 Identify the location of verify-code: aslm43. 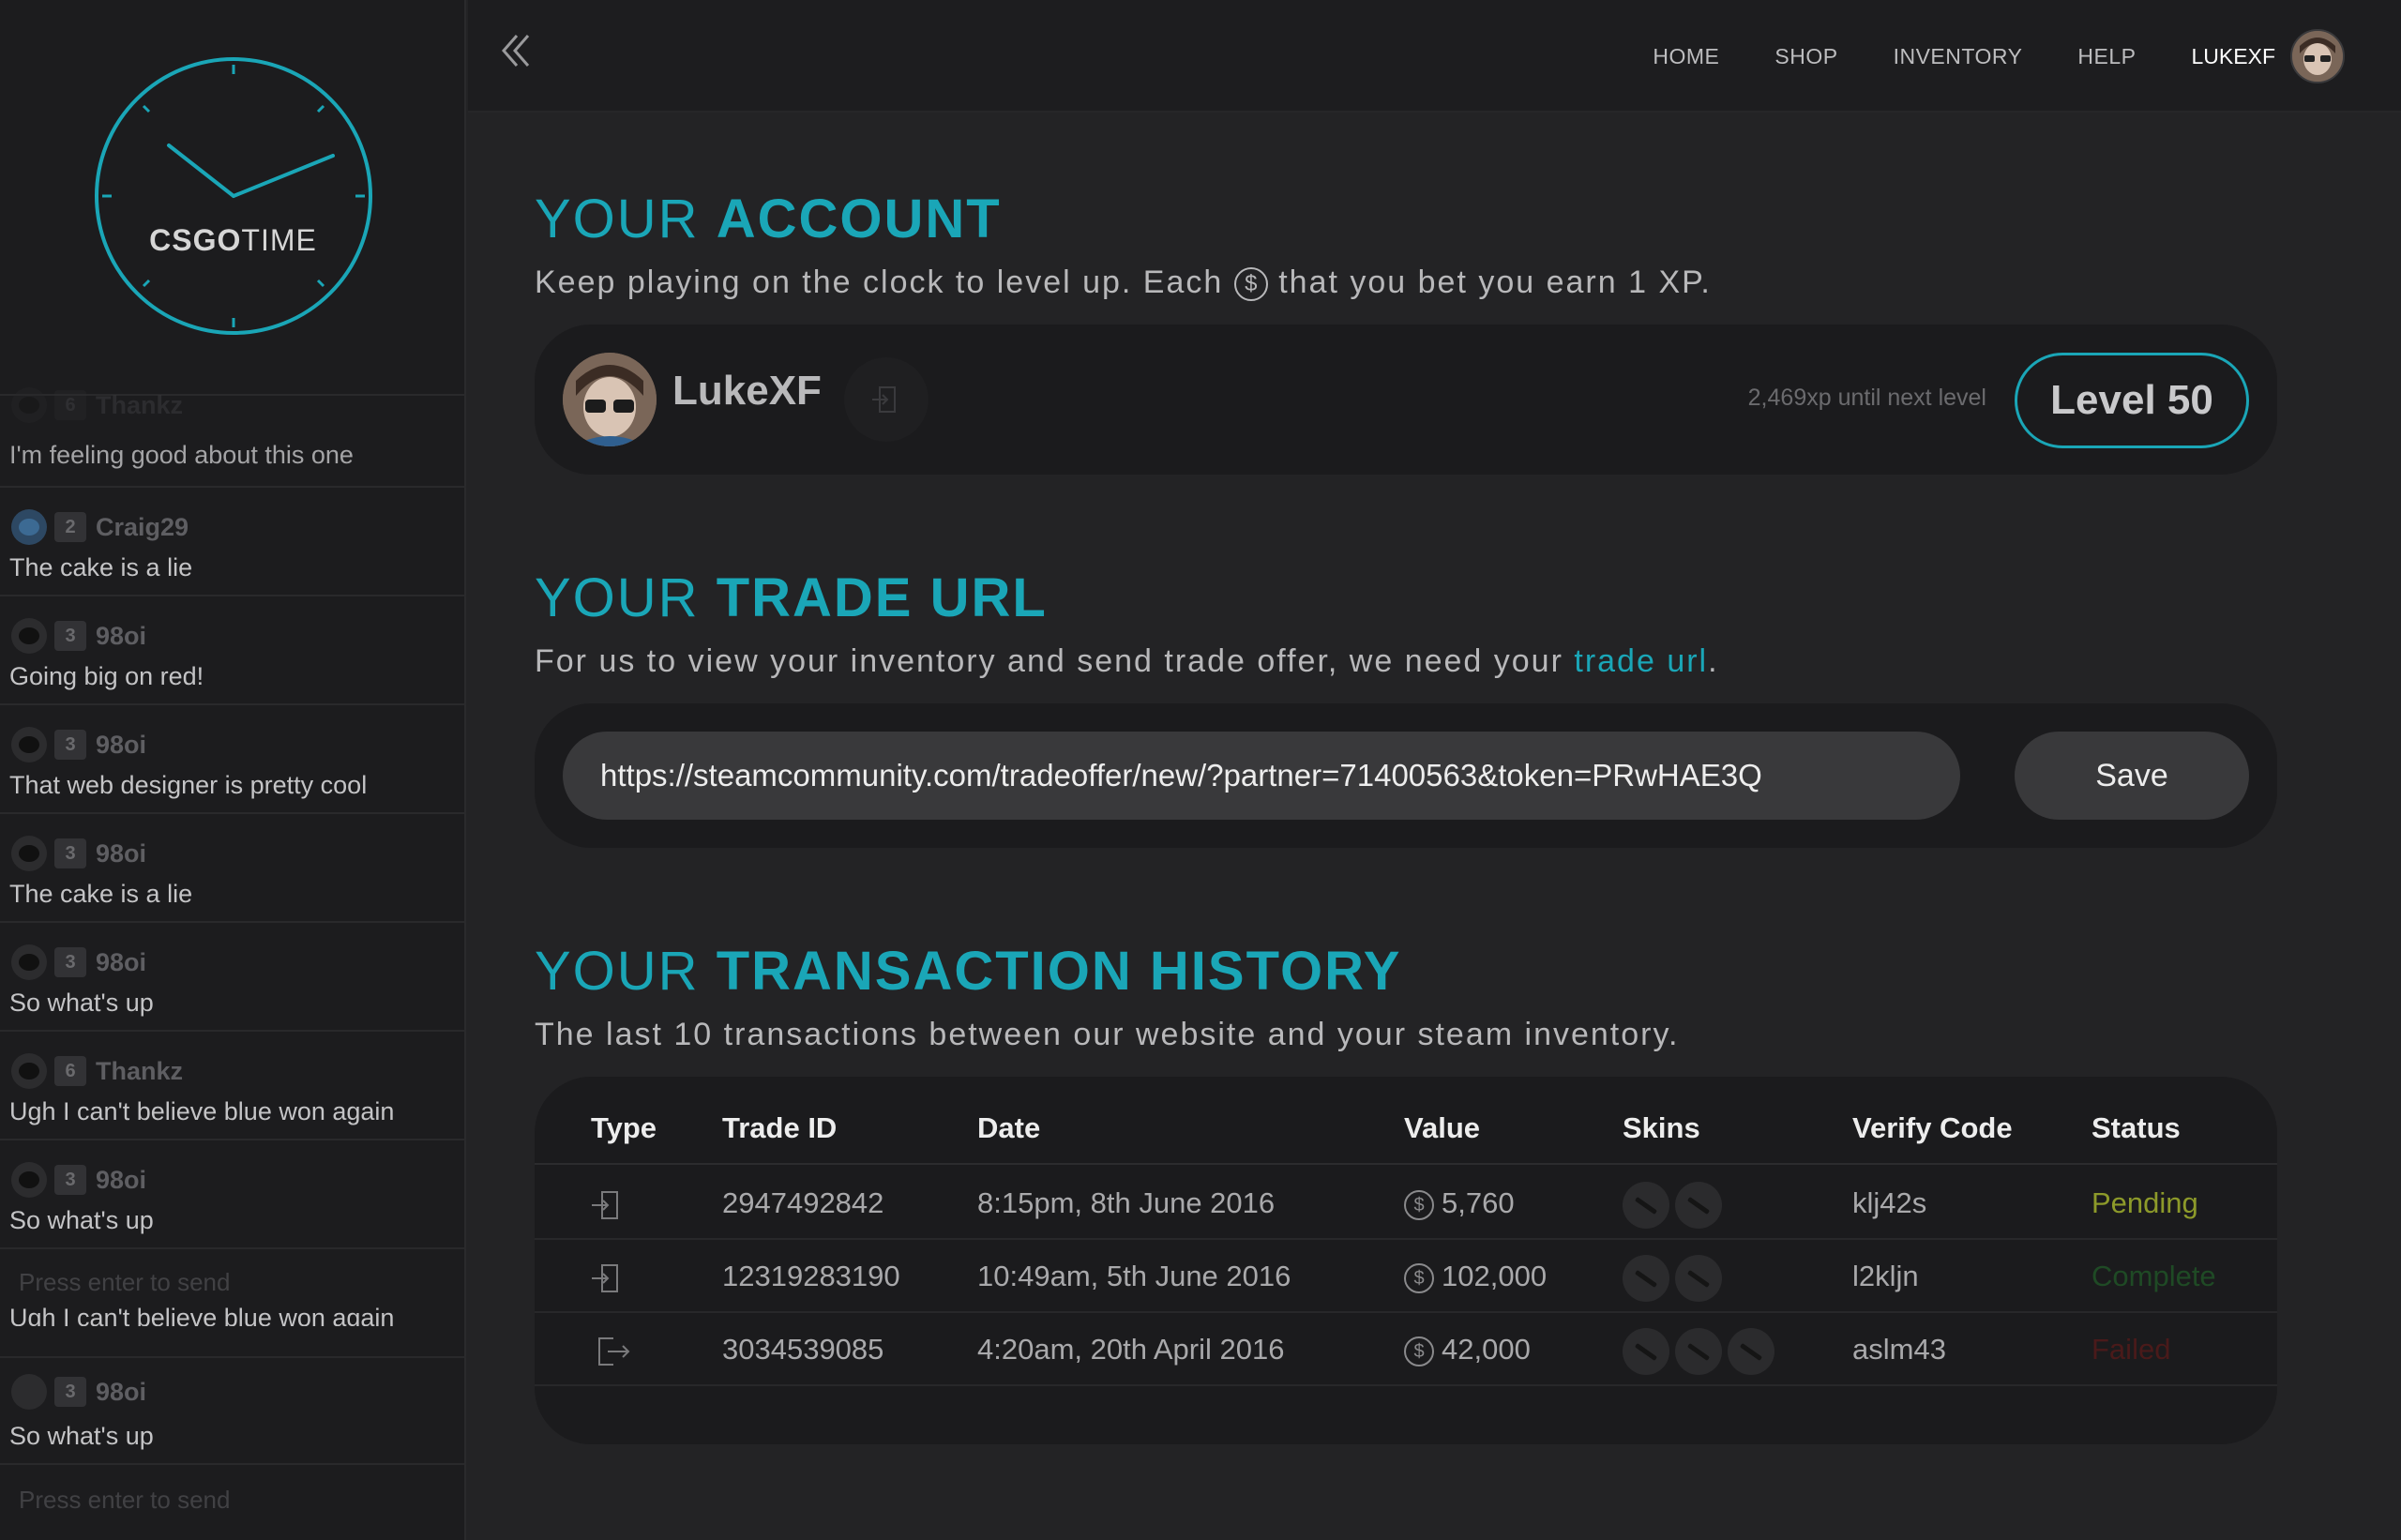
(1899, 1349).